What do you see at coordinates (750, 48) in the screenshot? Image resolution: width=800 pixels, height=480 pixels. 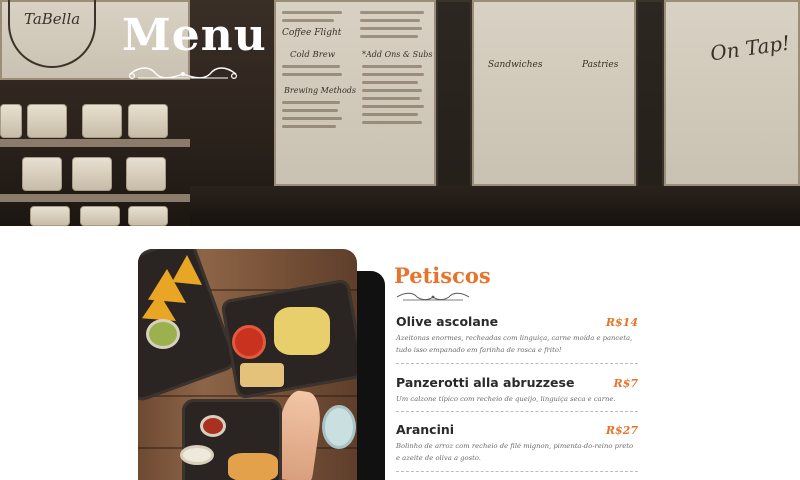 I see `on-tap-label: On Tap!` at bounding box center [750, 48].